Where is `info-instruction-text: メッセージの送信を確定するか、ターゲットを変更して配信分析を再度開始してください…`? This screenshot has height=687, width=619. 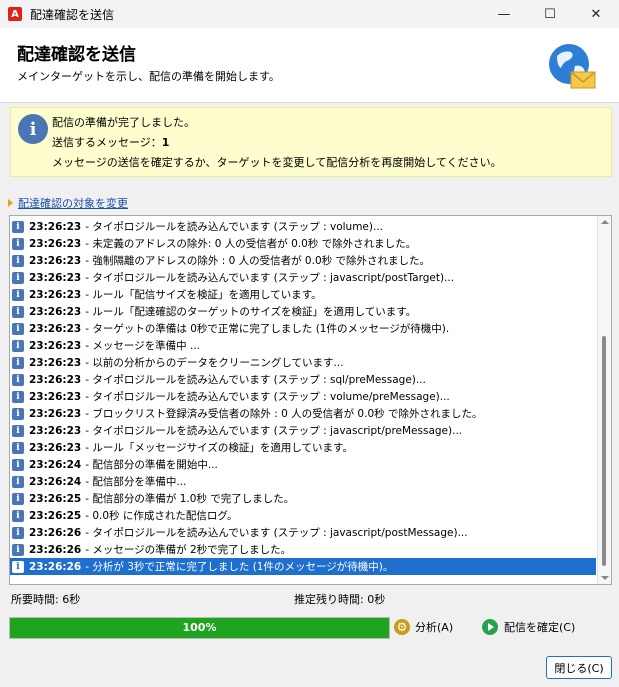
info-instruction-text: メッセージの送信を確定するか、ターゲットを変更して配信分析を再度開始してください… is located at coordinates (277, 162).